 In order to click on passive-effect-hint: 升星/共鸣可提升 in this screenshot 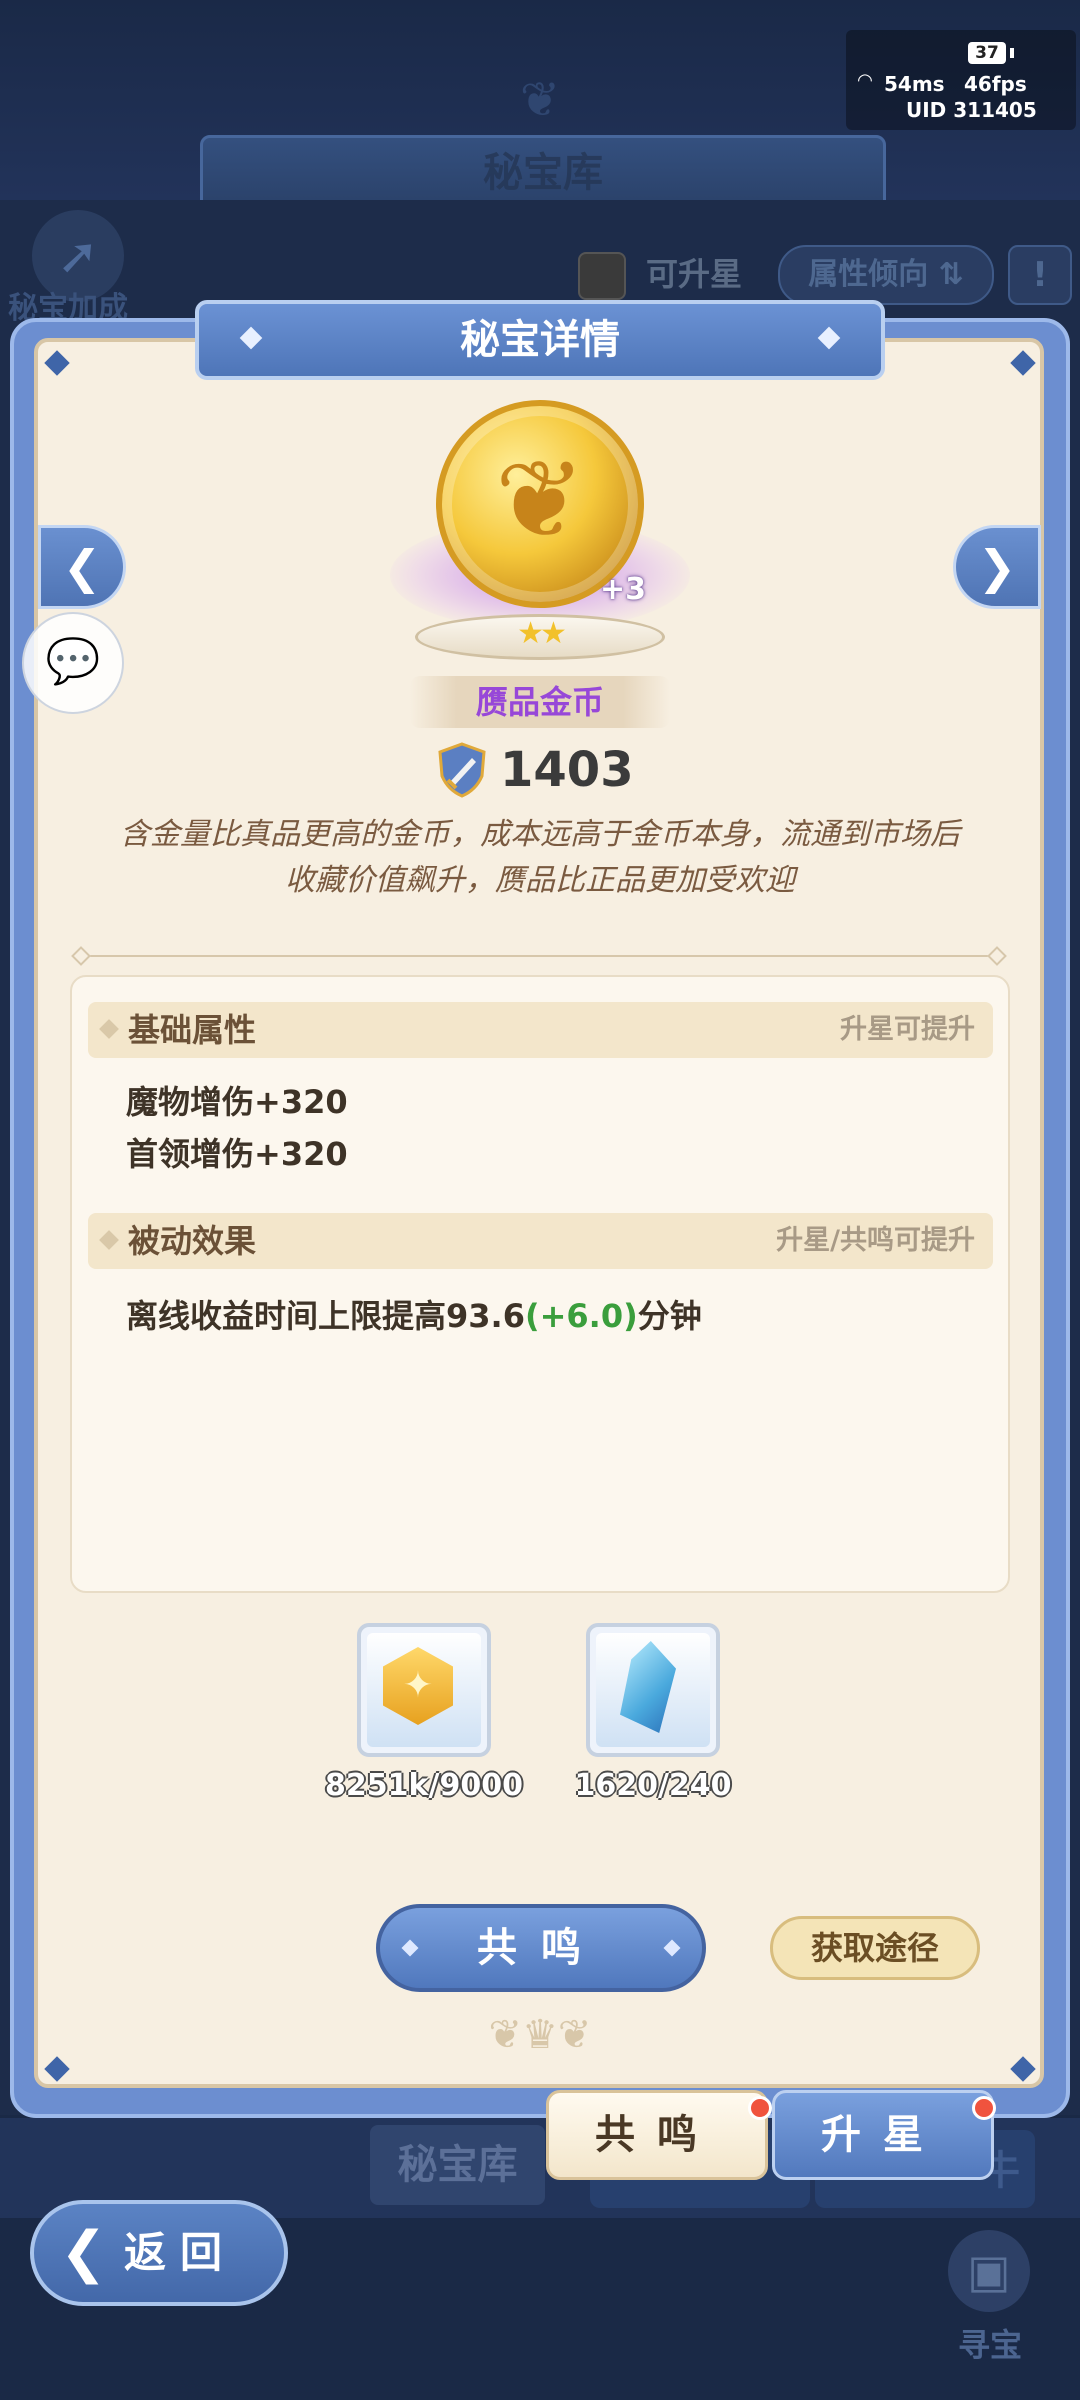, I will do `click(875, 1240)`.